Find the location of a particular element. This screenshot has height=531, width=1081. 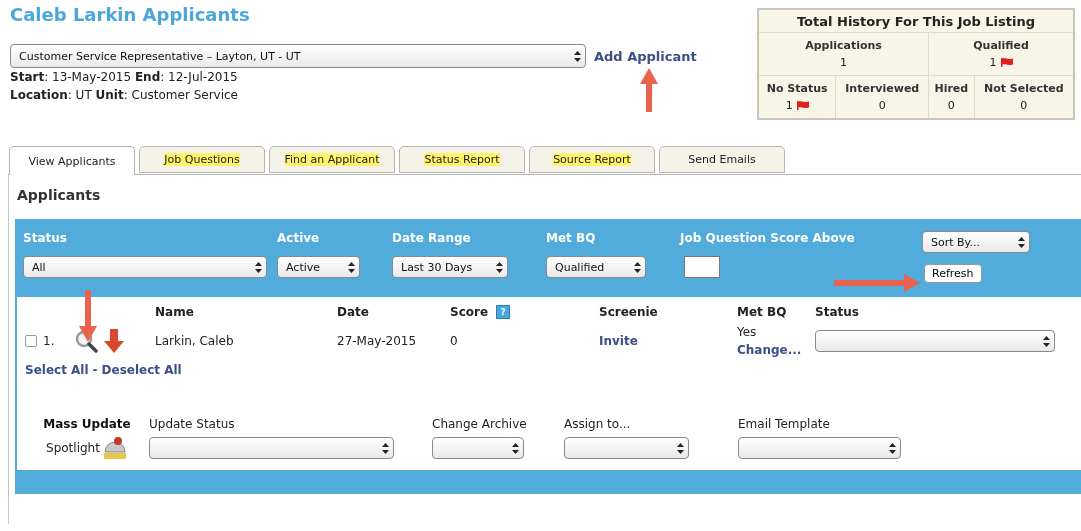

filter-select: Active is located at coordinates (318, 267).